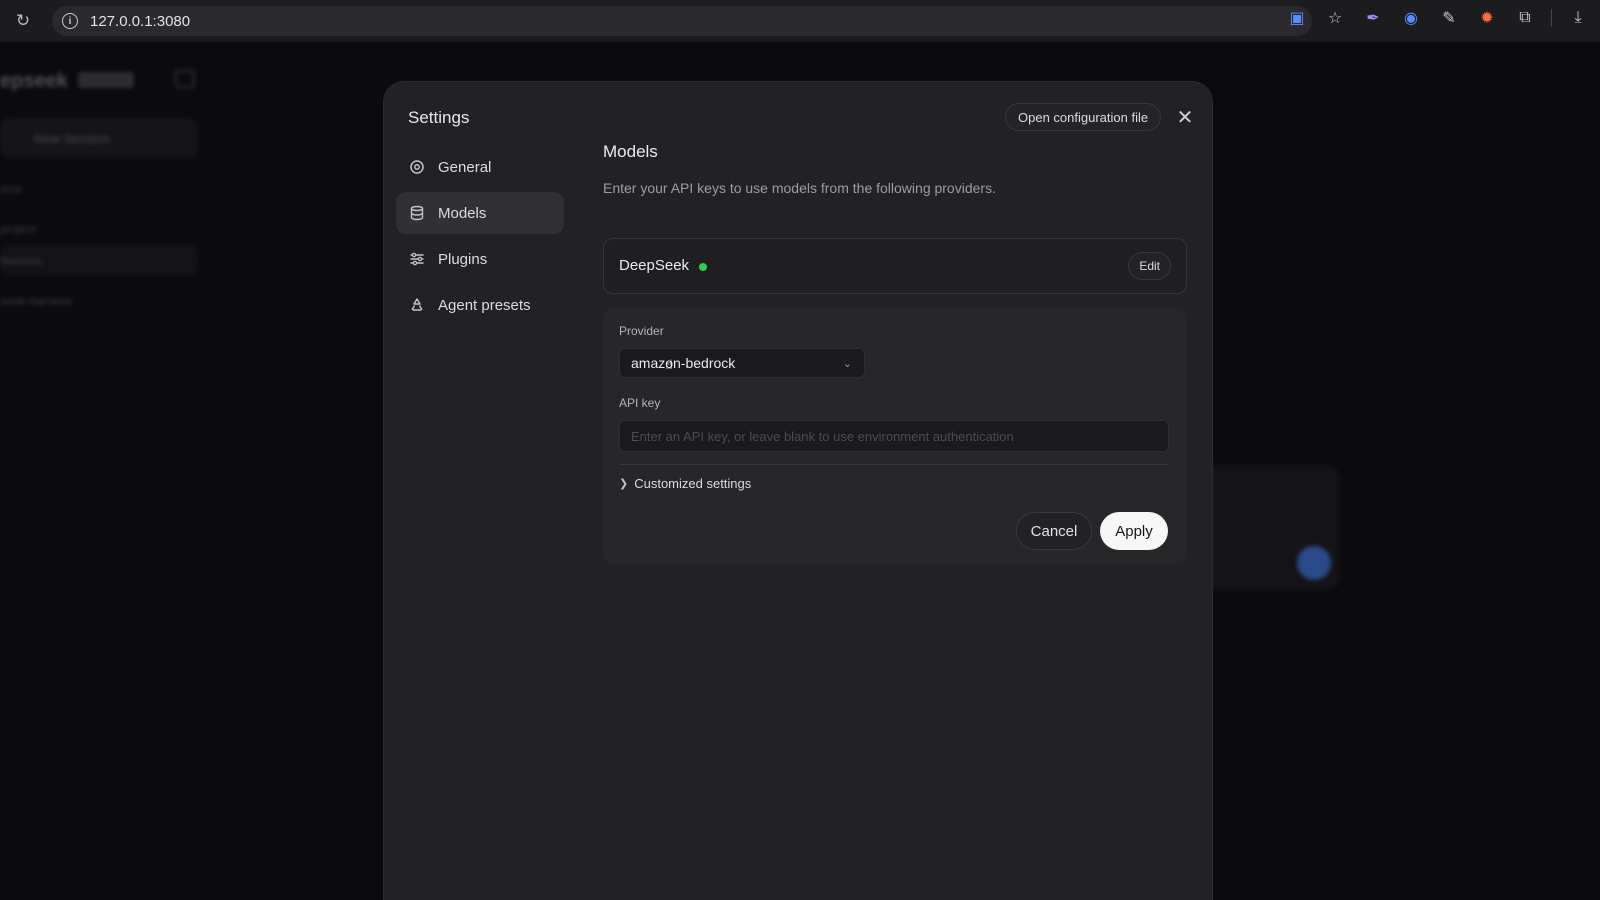  What do you see at coordinates (1449, 18) in the screenshot?
I see `eyedropper-icon: ✎` at bounding box center [1449, 18].